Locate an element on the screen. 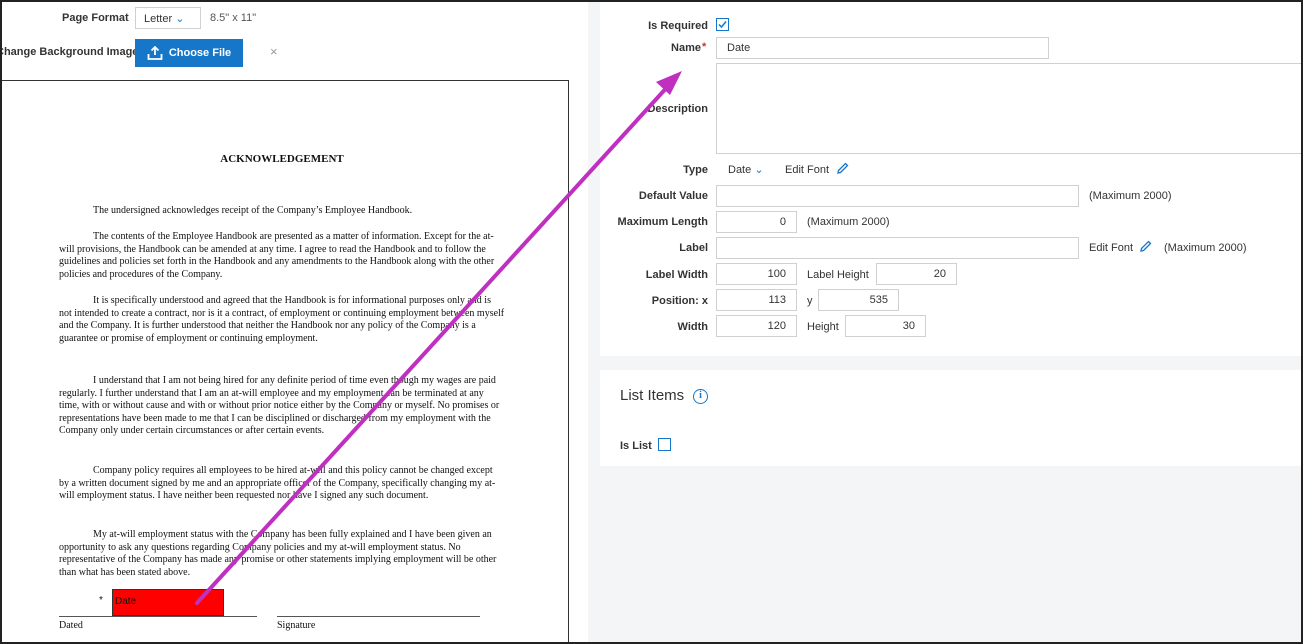 The width and height of the screenshot is (1303, 644). label-edit-font-link: Edit Font is located at coordinates (1111, 248).